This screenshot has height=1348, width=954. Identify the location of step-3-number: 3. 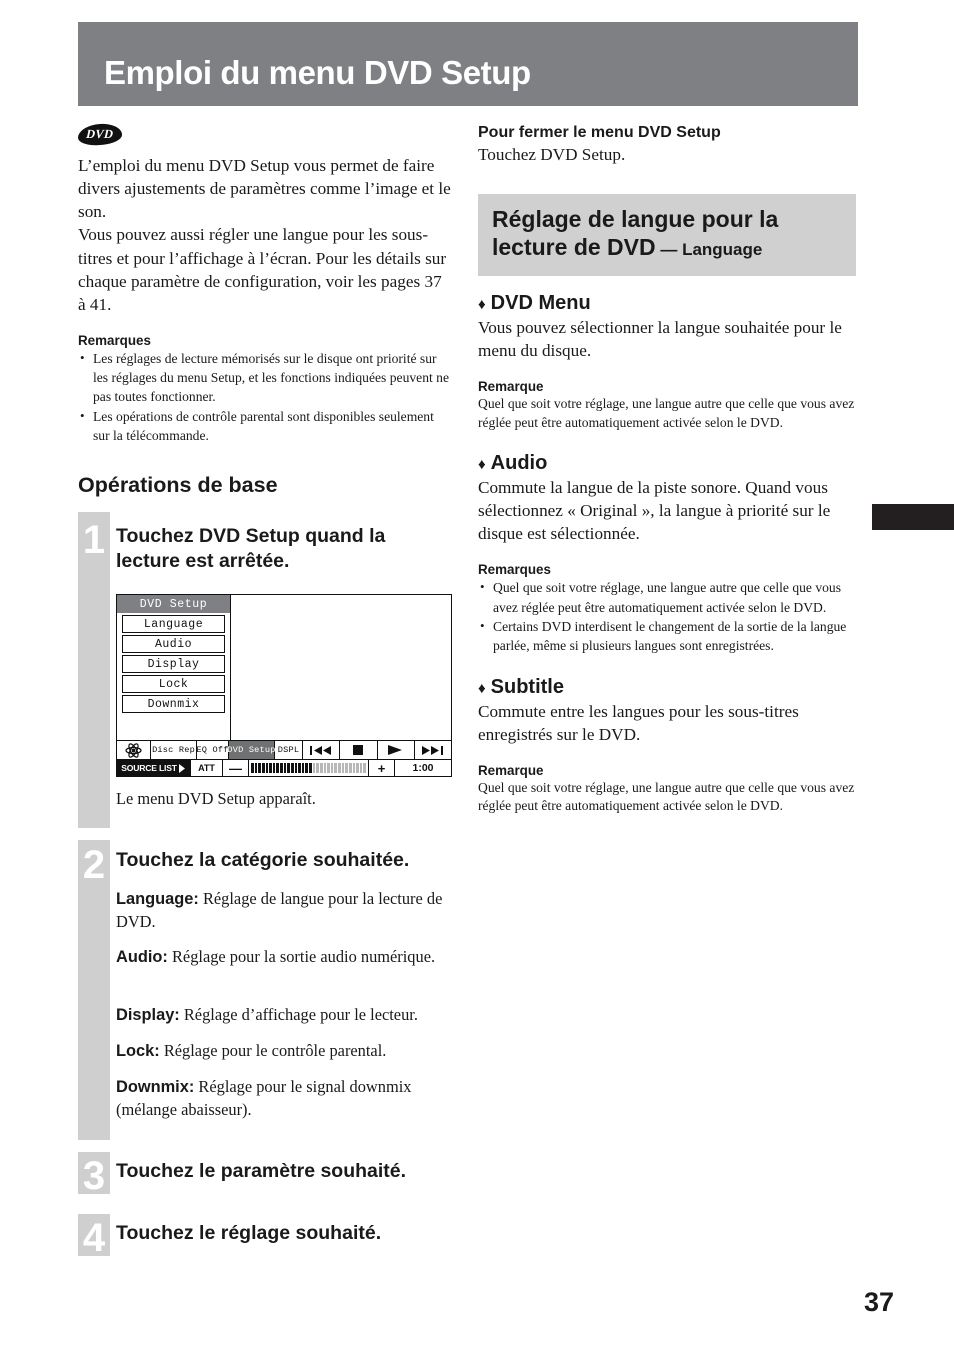
(94, 1176).